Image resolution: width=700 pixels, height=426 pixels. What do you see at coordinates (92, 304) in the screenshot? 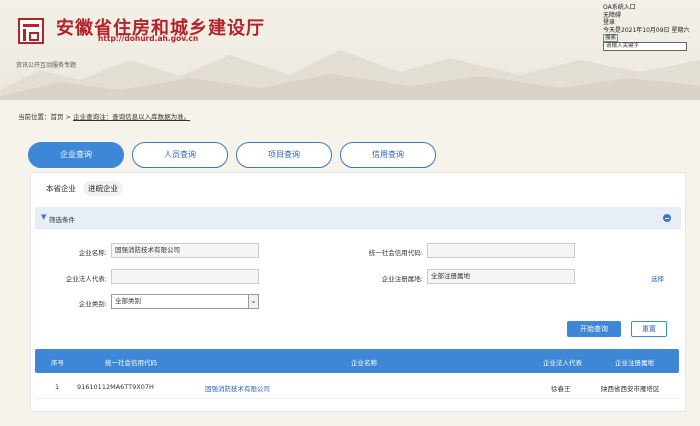
I see `category-label: 企业类别:` at bounding box center [92, 304].